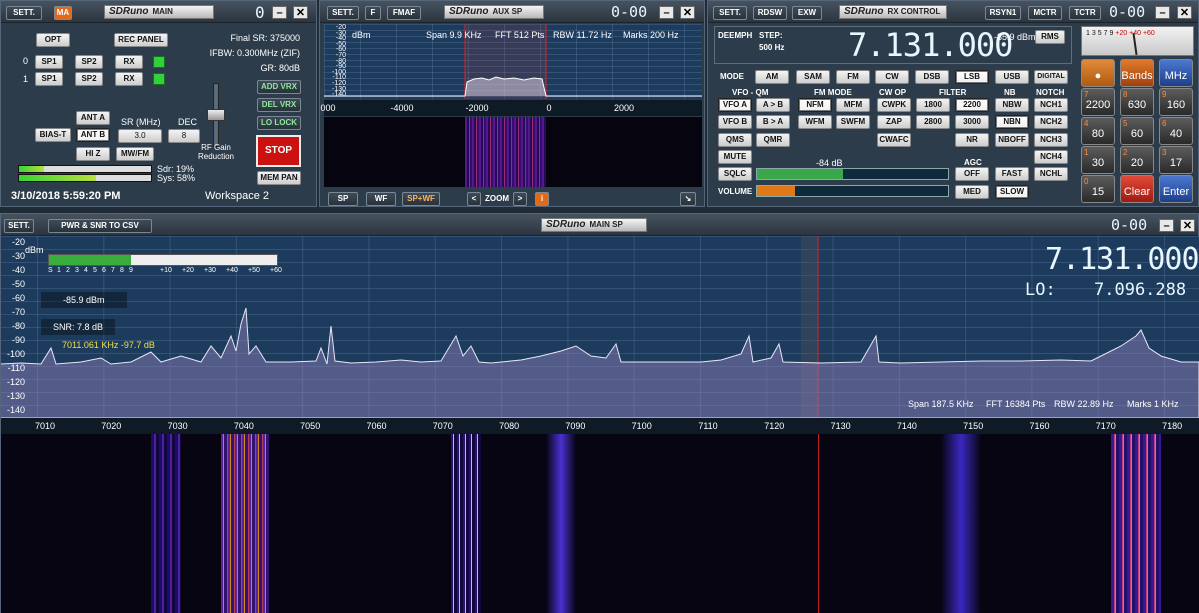  Describe the element at coordinates (666, 12) in the screenshot. I see `aux-minimize-button: –` at that location.